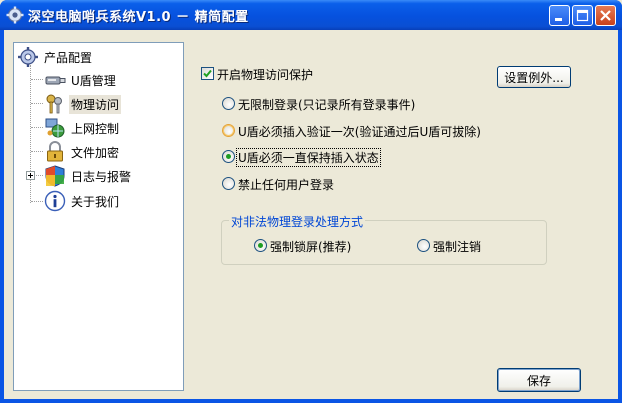  I want to click on mode-radio-always-inserted, so click(228, 156).